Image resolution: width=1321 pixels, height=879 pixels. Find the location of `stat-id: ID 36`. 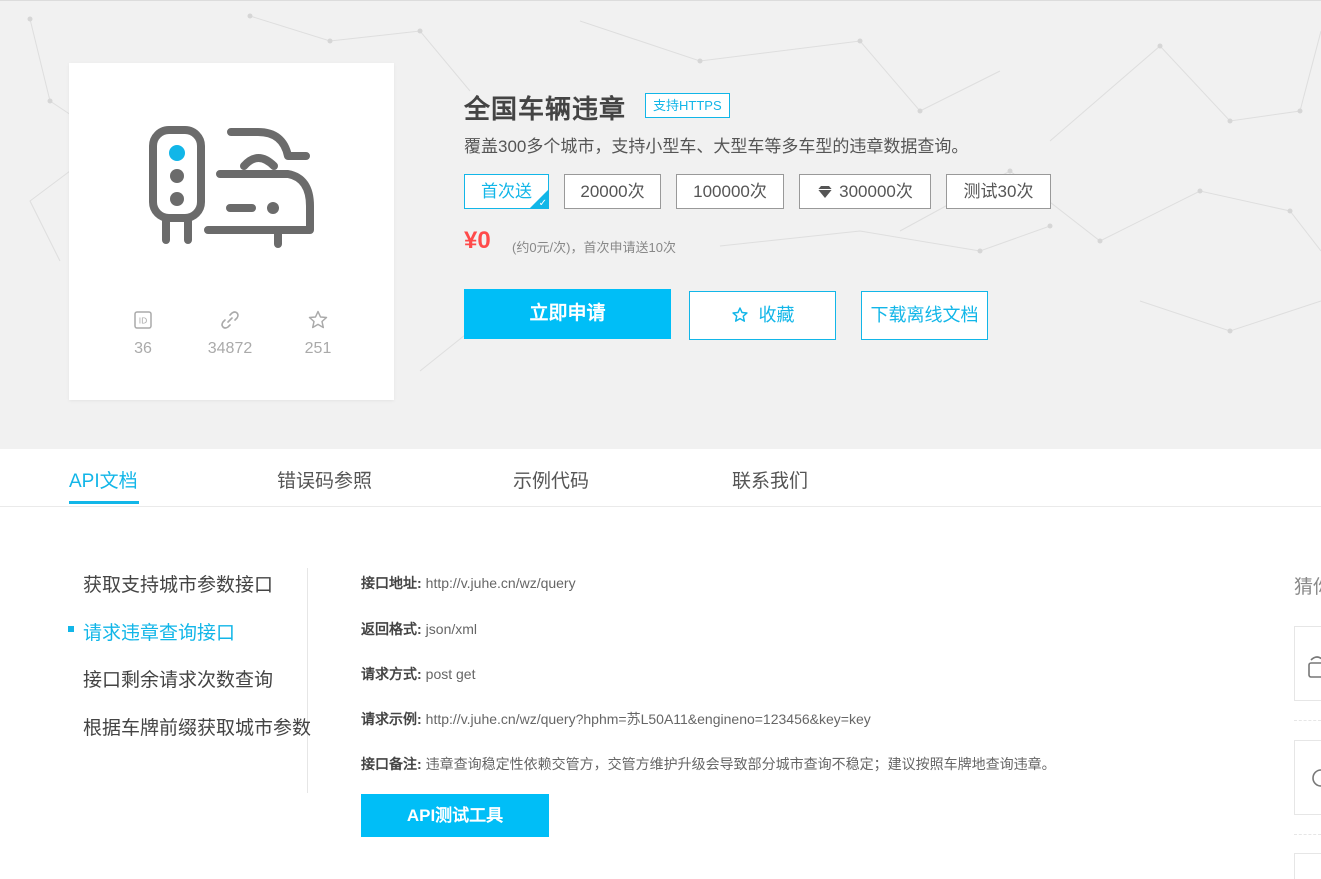

stat-id: ID 36 is located at coordinates (143, 333).